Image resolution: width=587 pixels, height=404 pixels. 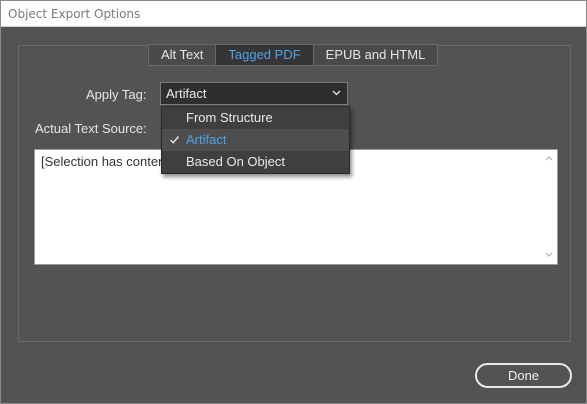 I want to click on apply-tag-select: Artifact, so click(x=254, y=93).